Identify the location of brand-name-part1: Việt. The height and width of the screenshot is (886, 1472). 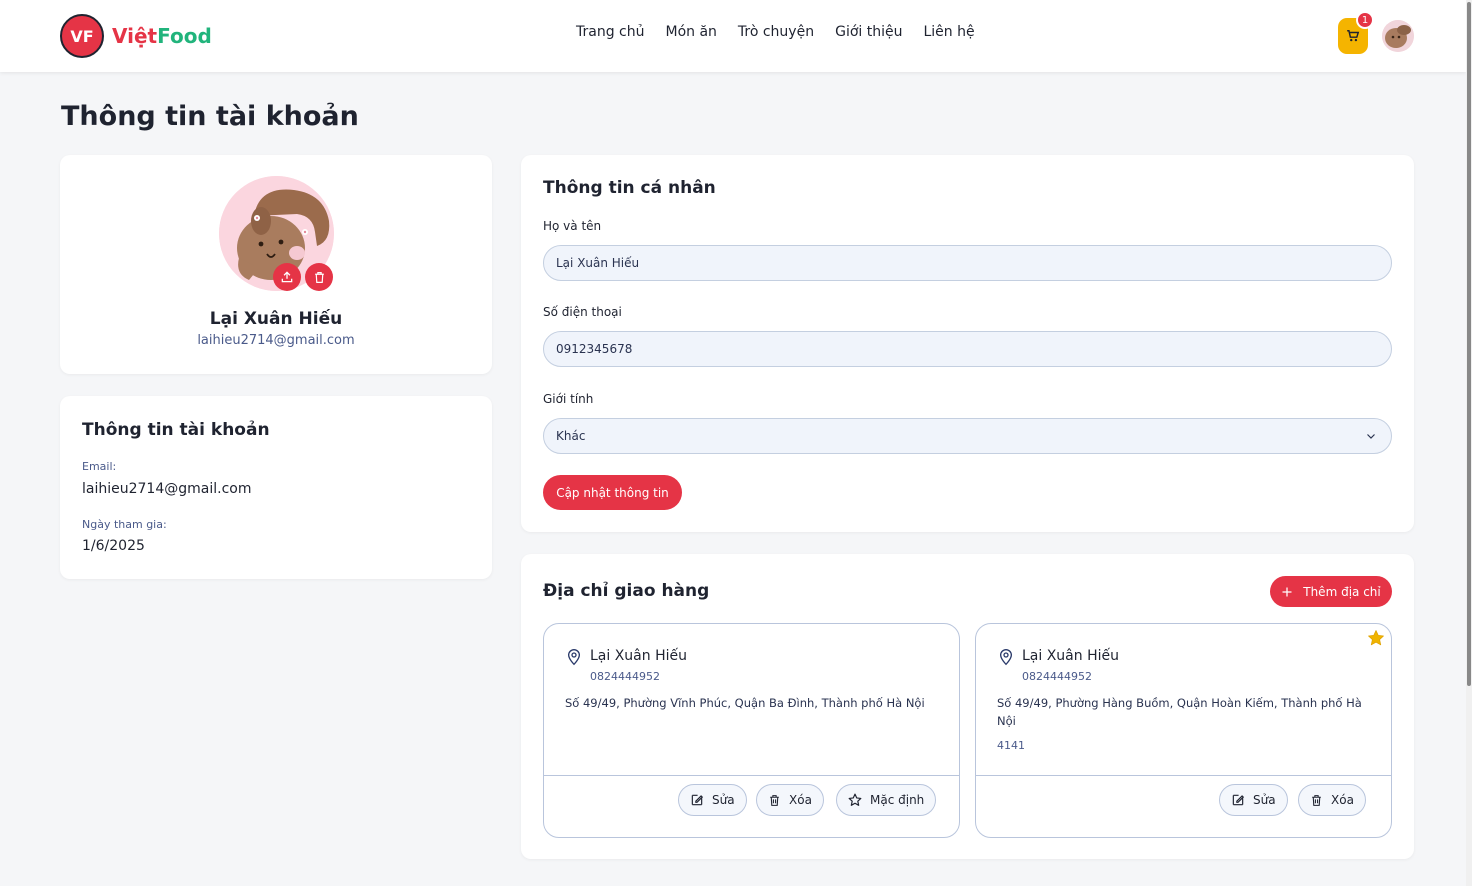
(135, 36).